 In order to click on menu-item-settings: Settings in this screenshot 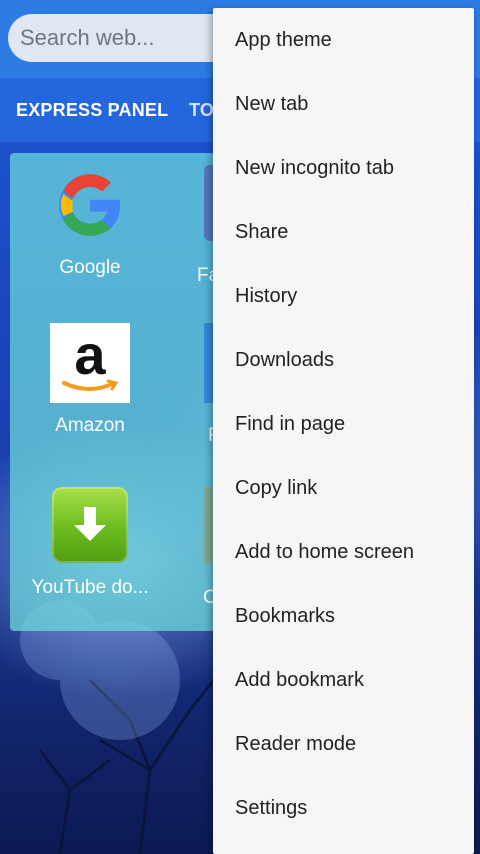, I will do `click(343, 808)`.